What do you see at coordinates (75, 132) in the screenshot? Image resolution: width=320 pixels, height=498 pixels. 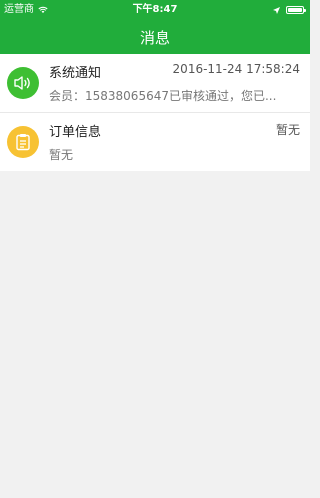 I see `message-title: 订单信息` at bounding box center [75, 132].